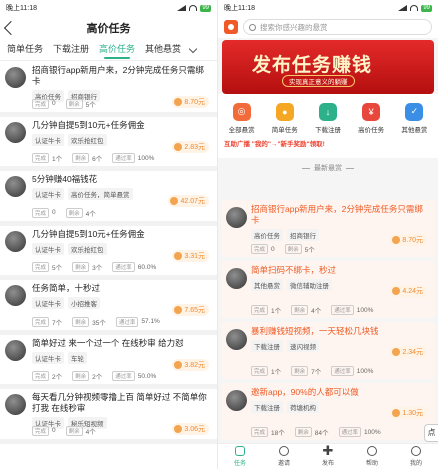 This screenshot has width=438, height=469. Describe the element at coordinates (294, 27) in the screenshot. I see `search-placeholder: 搜索你感兴趣的悬赏` at that location.